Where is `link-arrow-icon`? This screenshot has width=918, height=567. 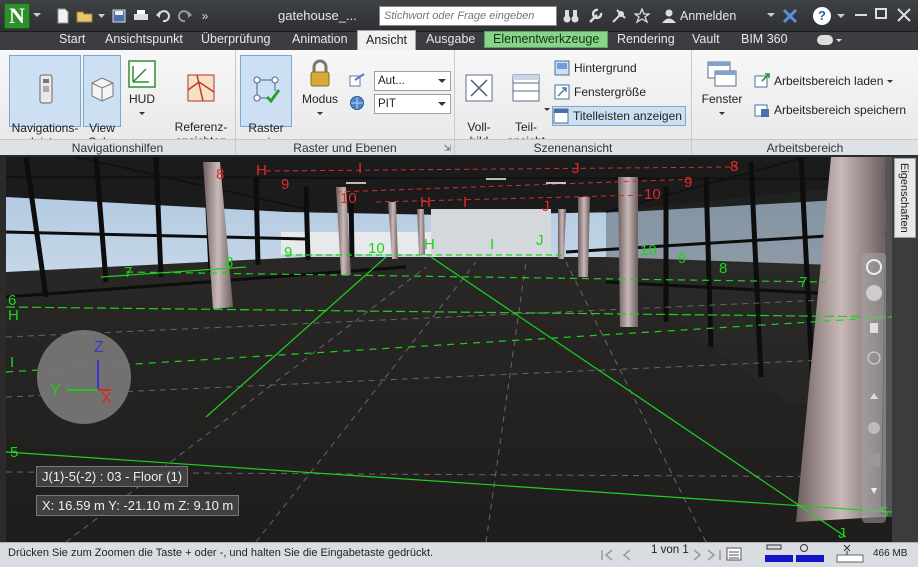
link-arrow-icon is located at coordinates (357, 80).